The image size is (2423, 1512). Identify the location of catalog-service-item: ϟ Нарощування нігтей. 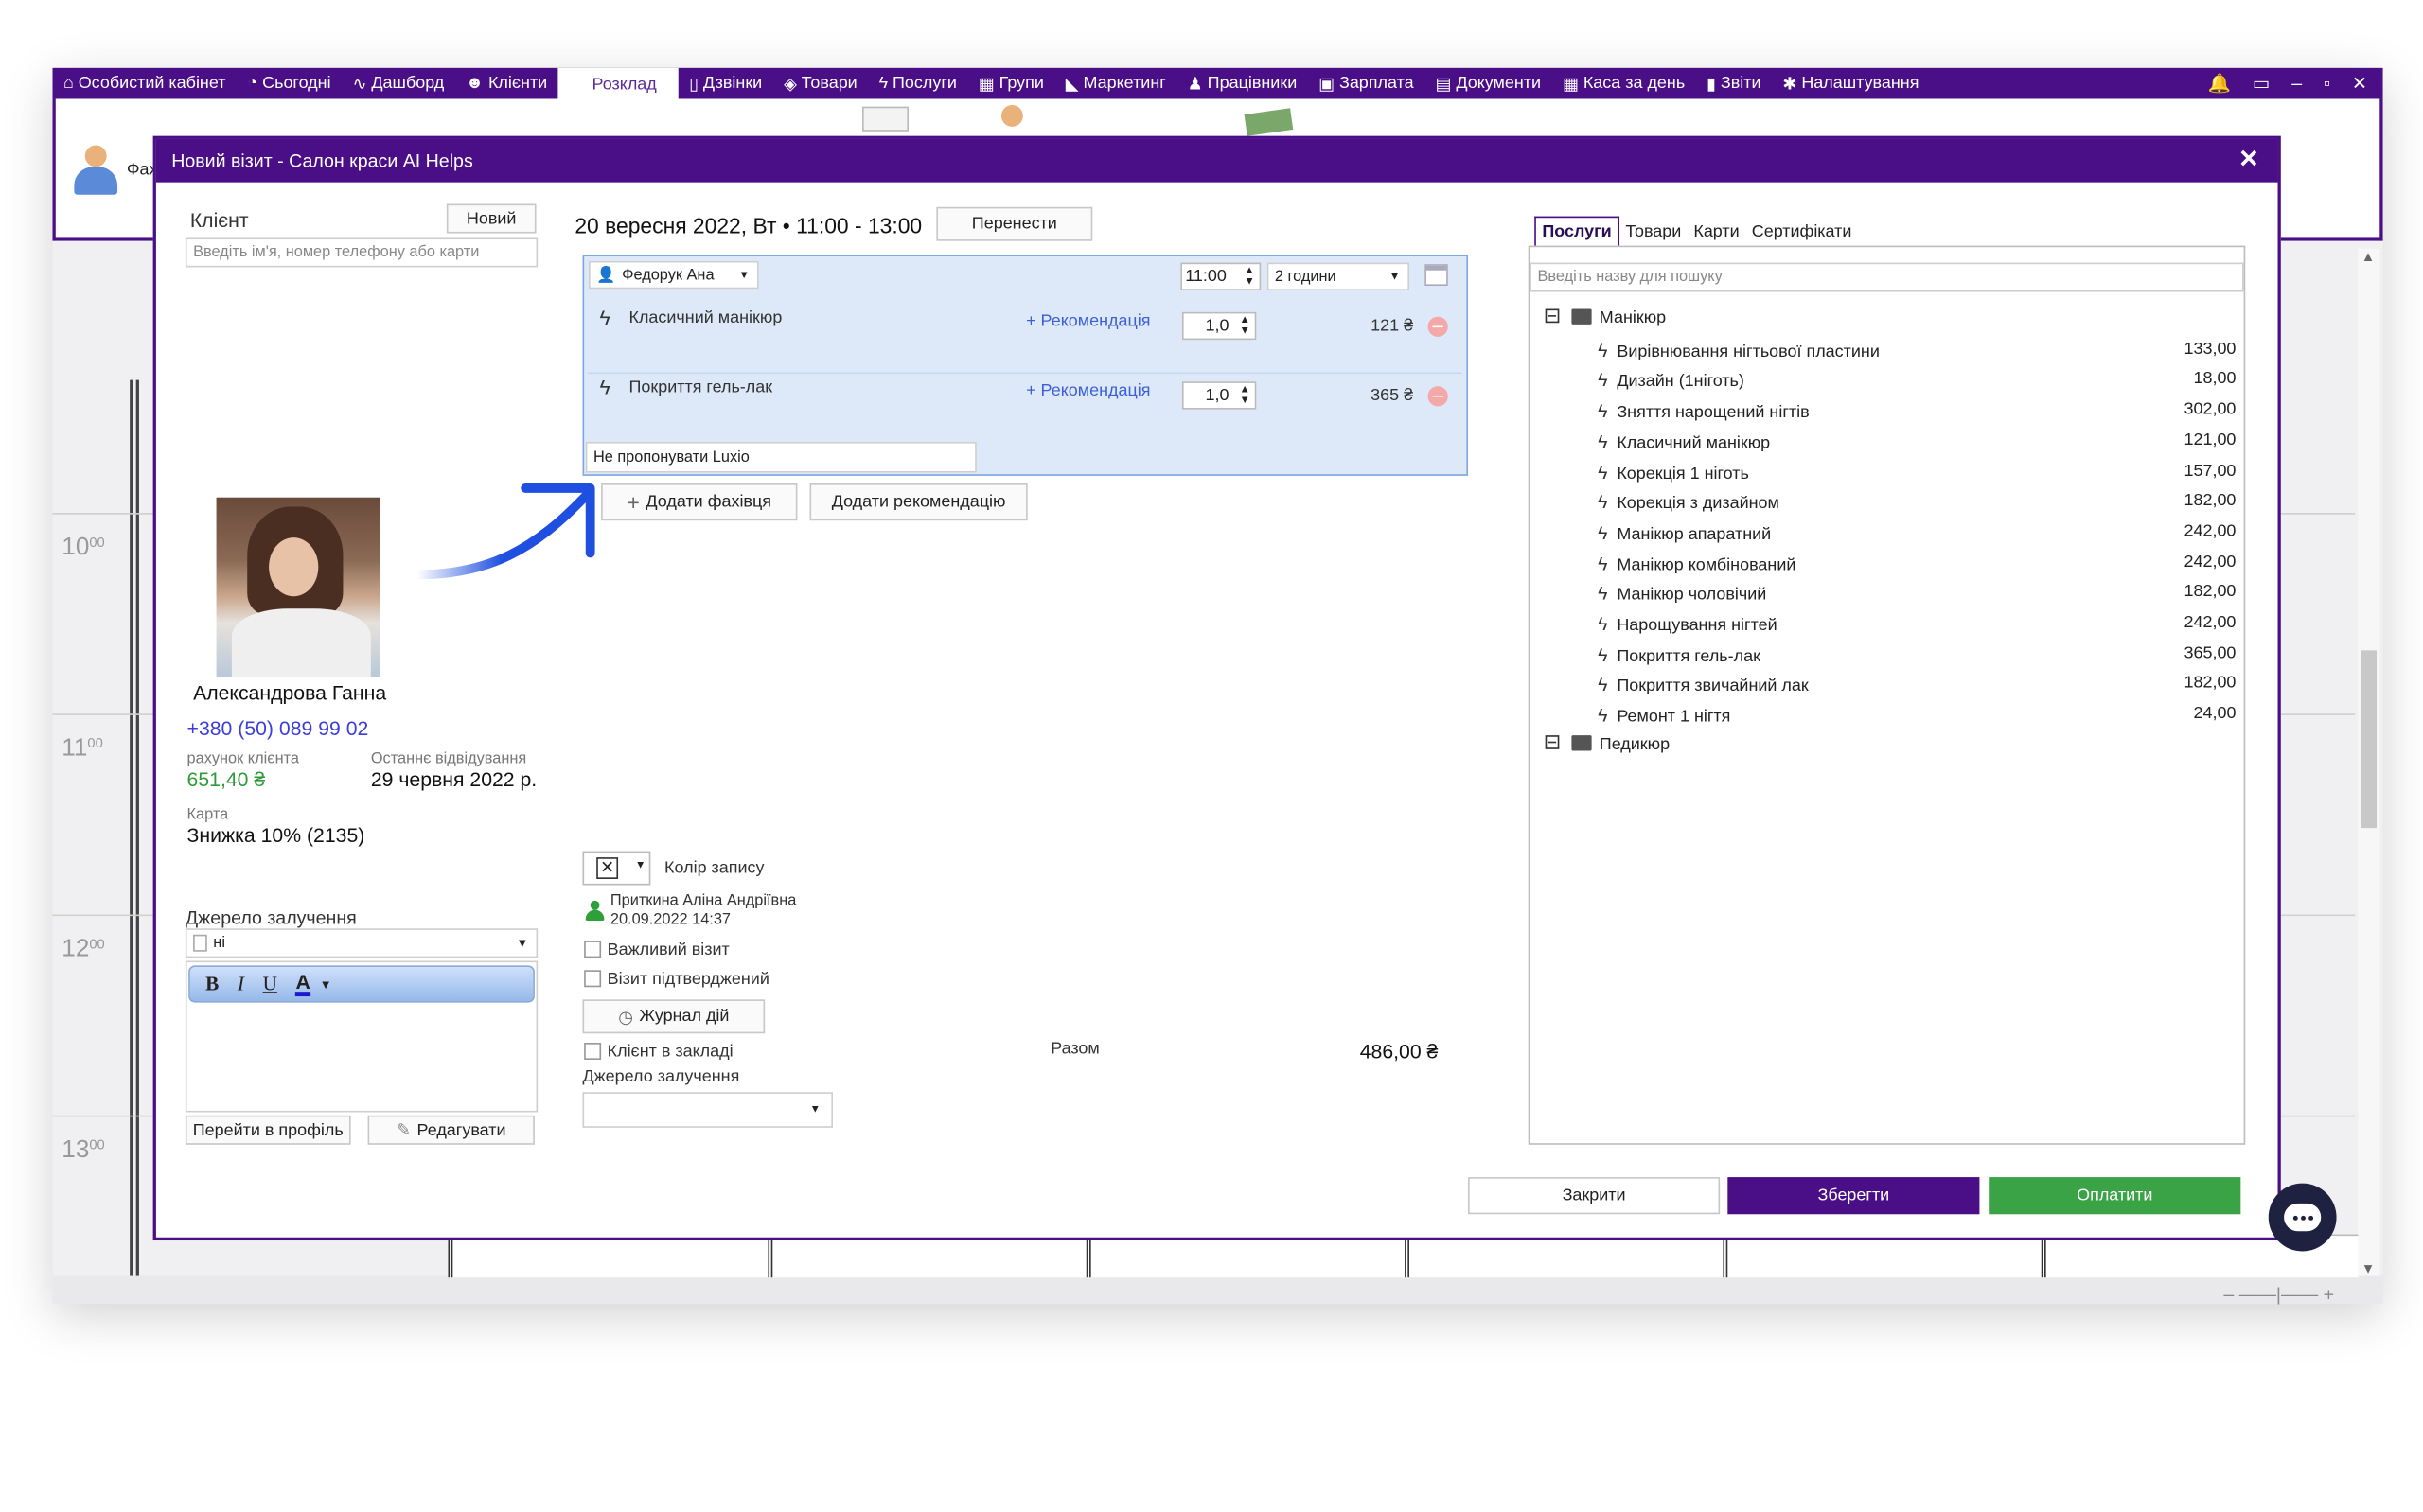
(1687, 624).